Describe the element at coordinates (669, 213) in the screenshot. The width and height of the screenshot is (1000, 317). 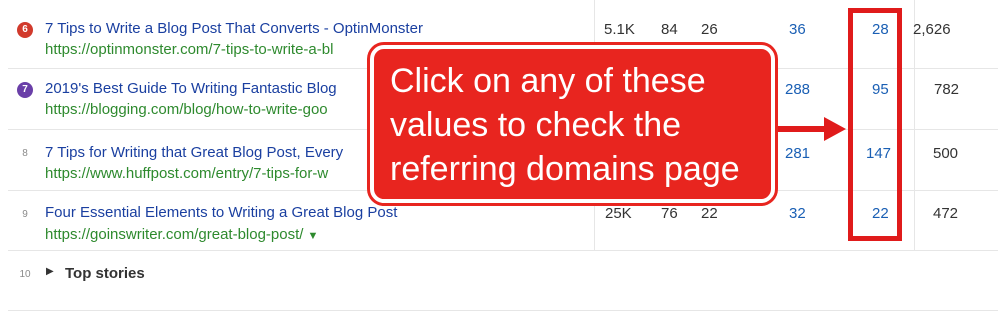
I see `metric-cell: 76` at that location.